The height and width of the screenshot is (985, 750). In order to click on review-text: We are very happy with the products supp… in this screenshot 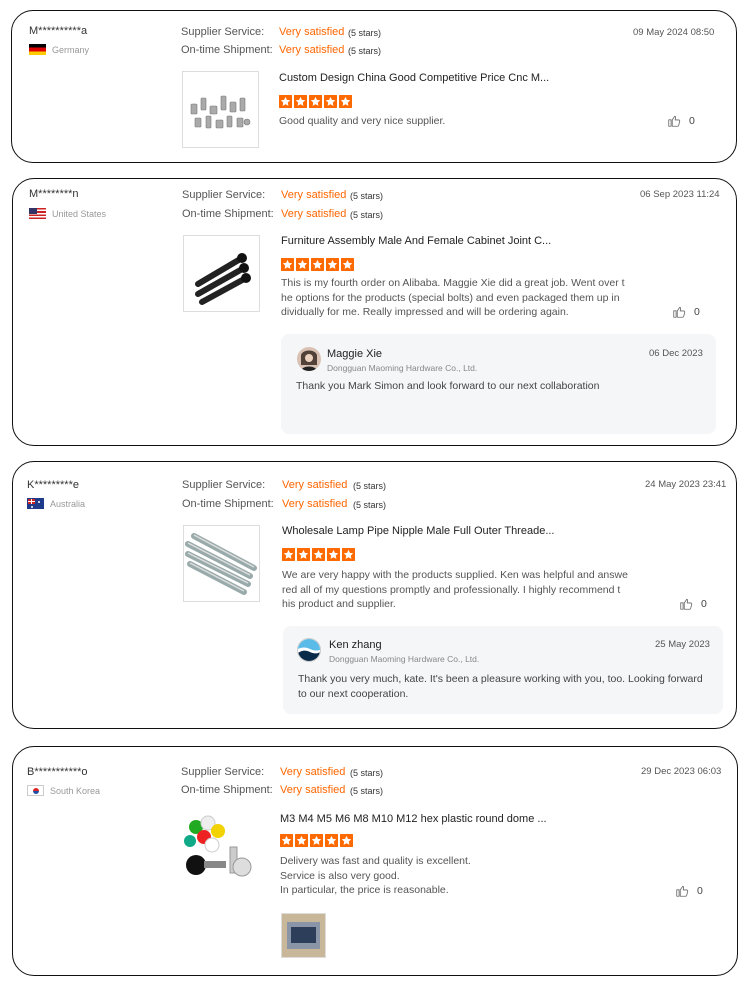, I will do `click(462, 590)`.